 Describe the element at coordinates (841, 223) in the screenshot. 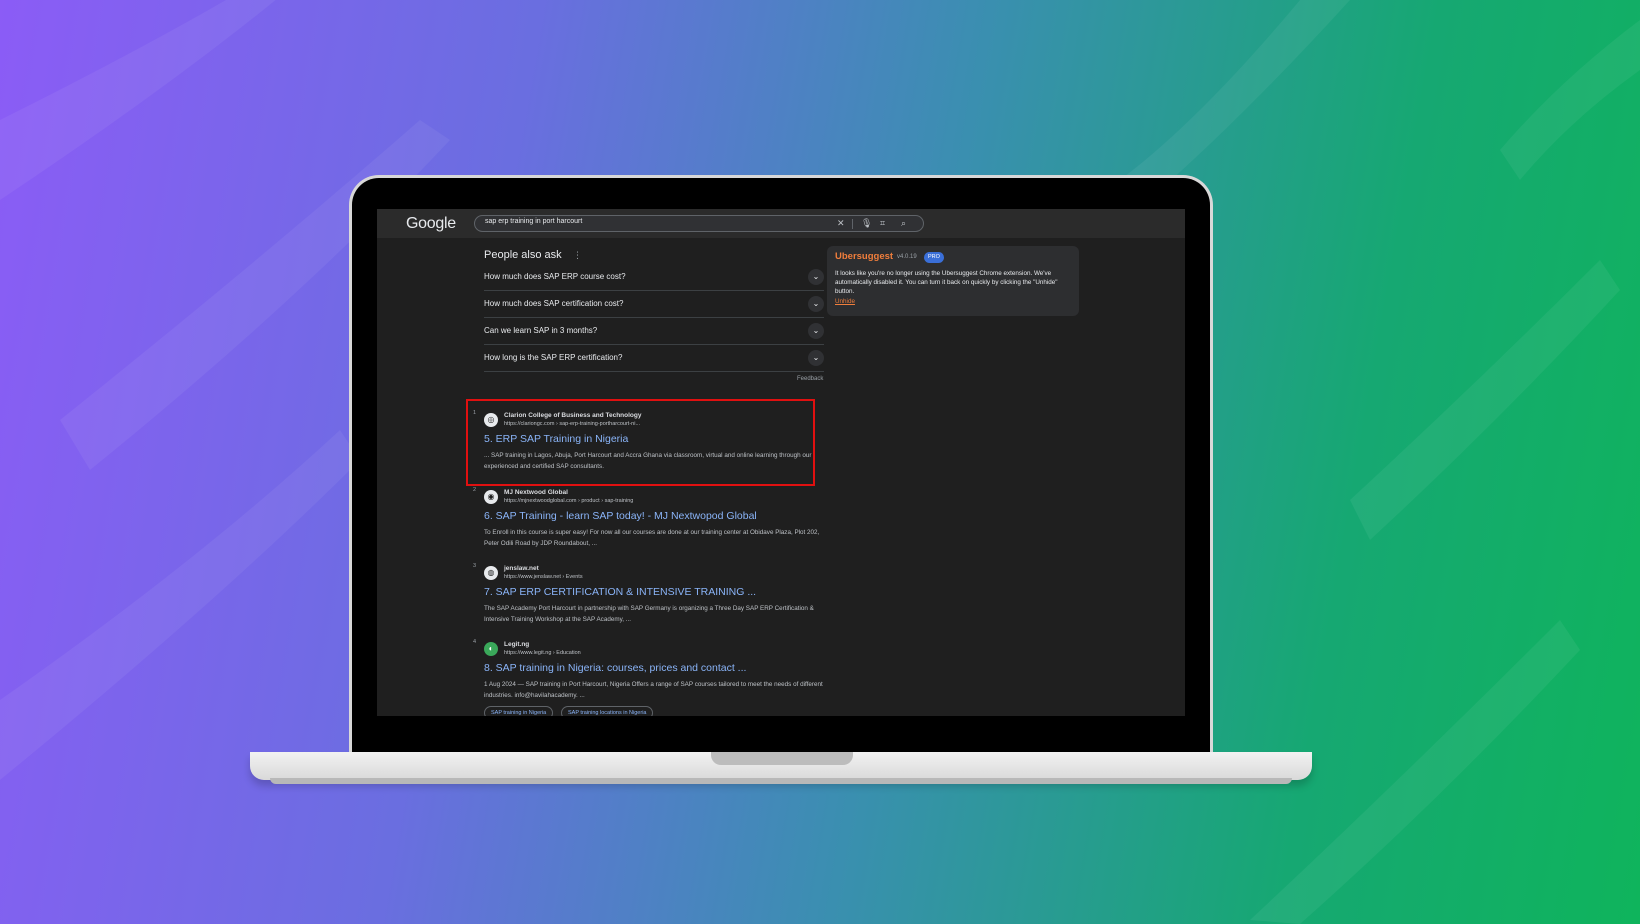

I see `clear-icon: ✕` at that location.